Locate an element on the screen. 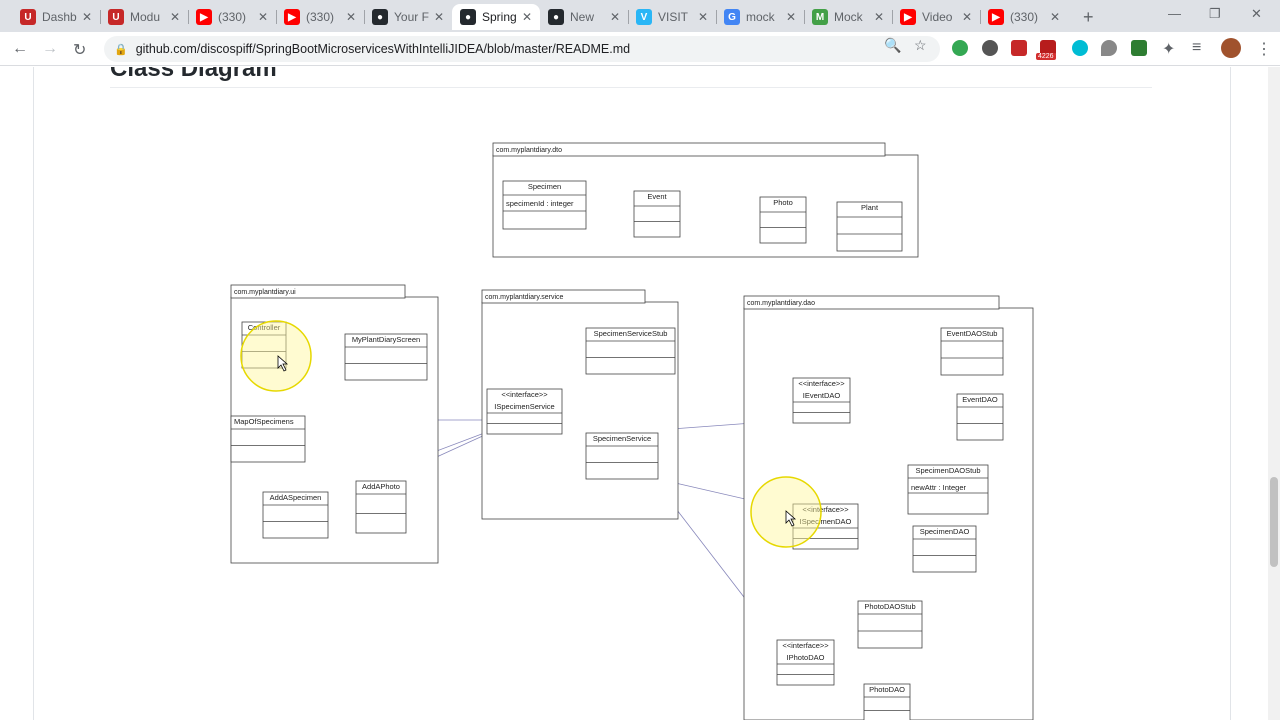 The image size is (1280, 720). tab: ● New ✕ is located at coordinates (584, 17).